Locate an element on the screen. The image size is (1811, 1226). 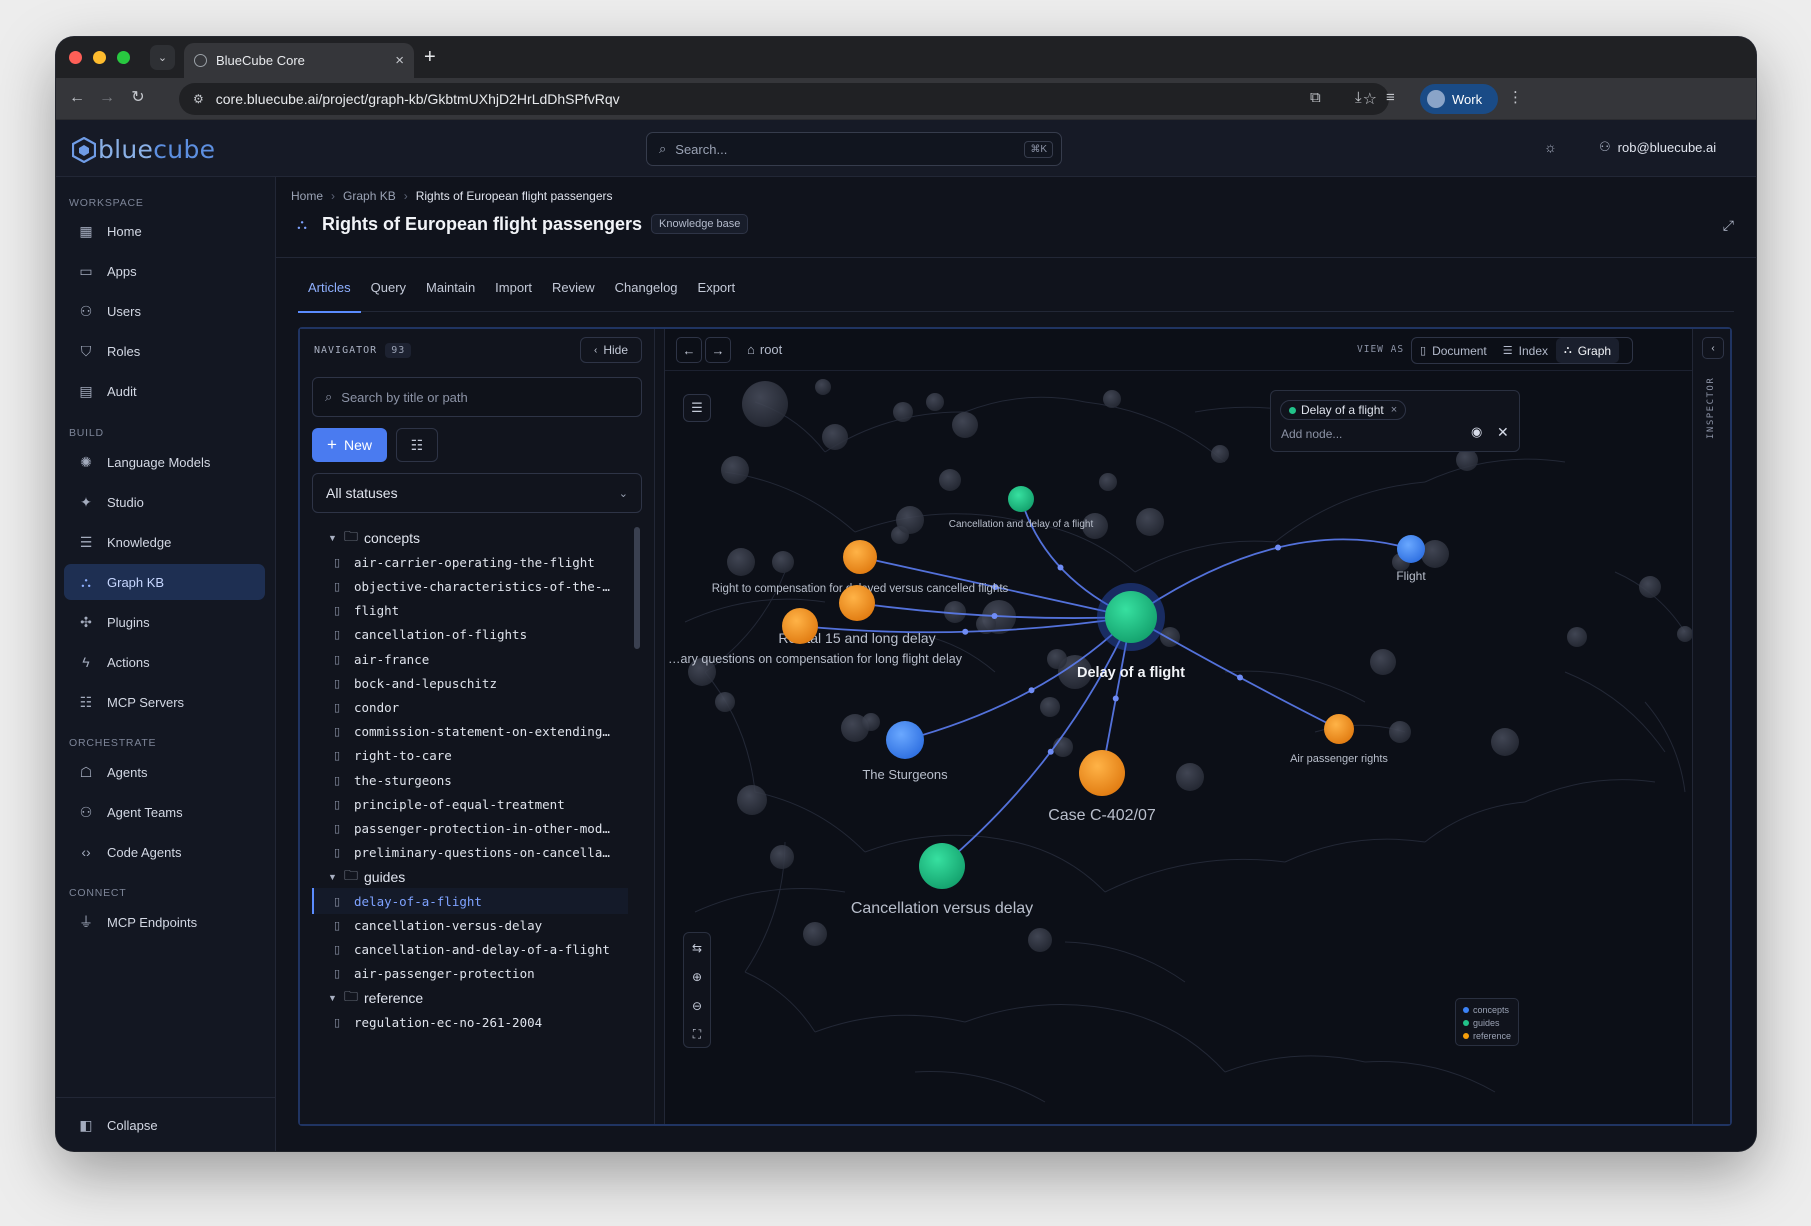
history-back-arrow-icon: ← is located at coordinates (689, 350).